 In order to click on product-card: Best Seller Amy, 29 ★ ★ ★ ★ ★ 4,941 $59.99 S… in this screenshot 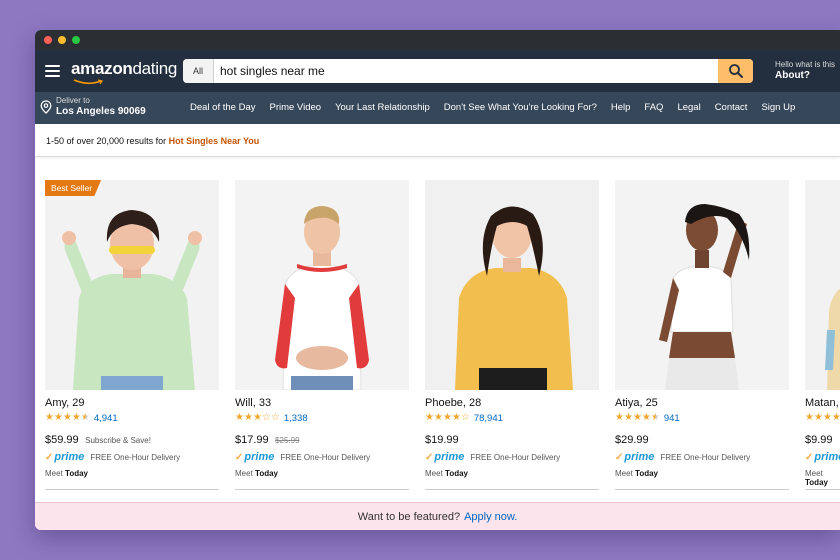, I will do `click(132, 335)`.